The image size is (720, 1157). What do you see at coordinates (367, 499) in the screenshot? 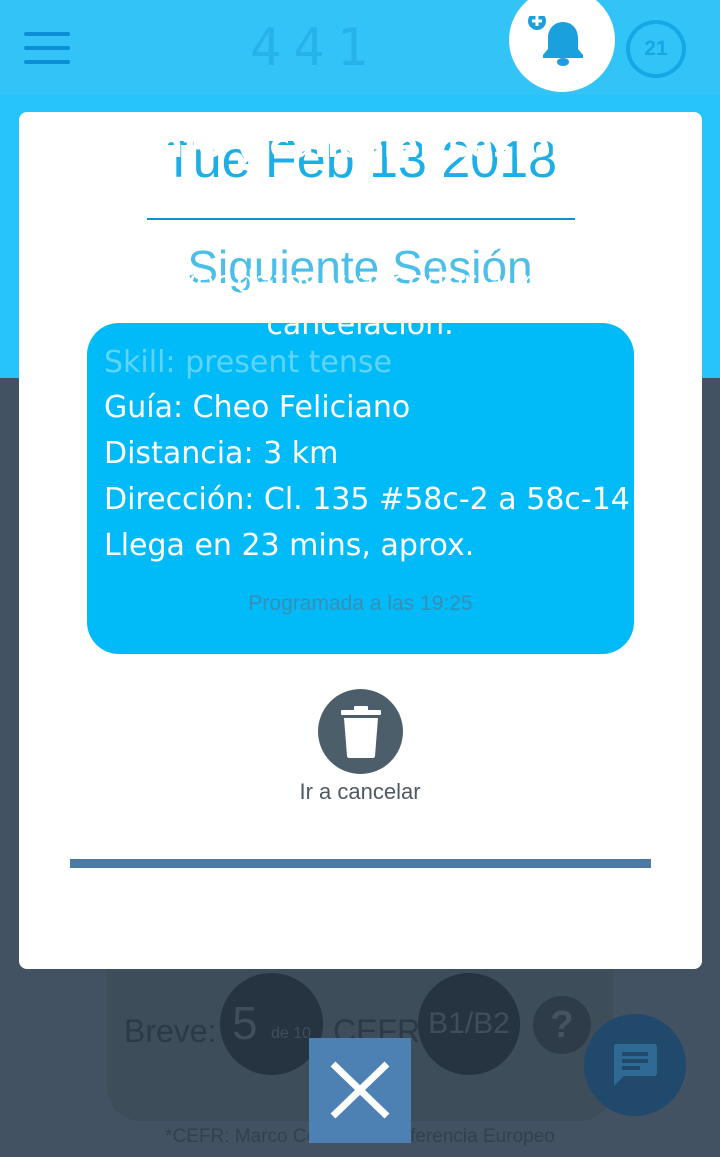
I see `session-address: Dirección: Cl. 135 #58c-2 a 58c-14` at bounding box center [367, 499].